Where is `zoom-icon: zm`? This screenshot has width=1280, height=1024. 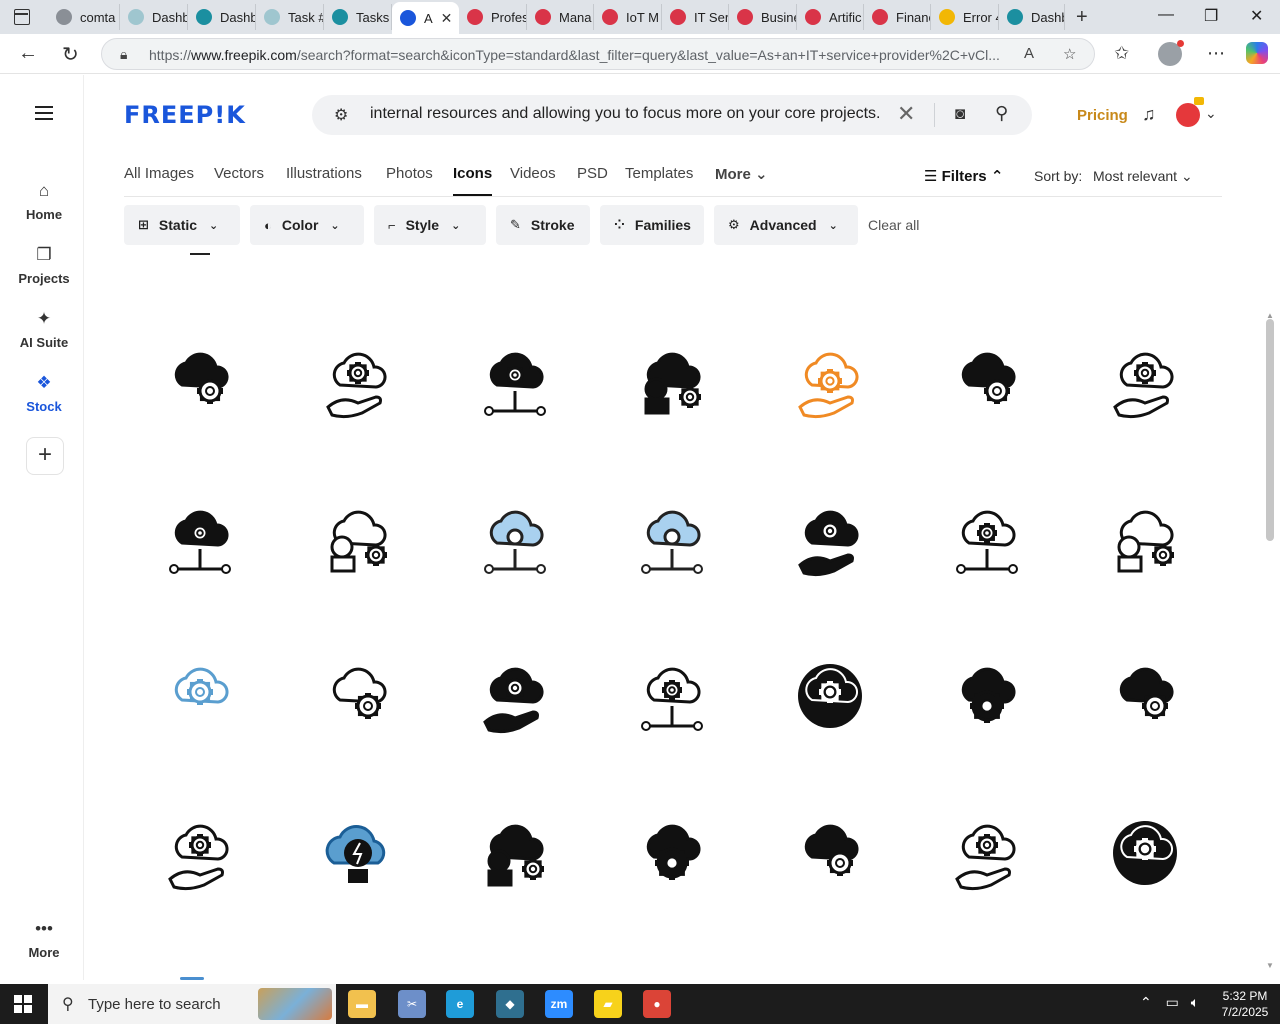 zoom-icon: zm is located at coordinates (559, 1004).